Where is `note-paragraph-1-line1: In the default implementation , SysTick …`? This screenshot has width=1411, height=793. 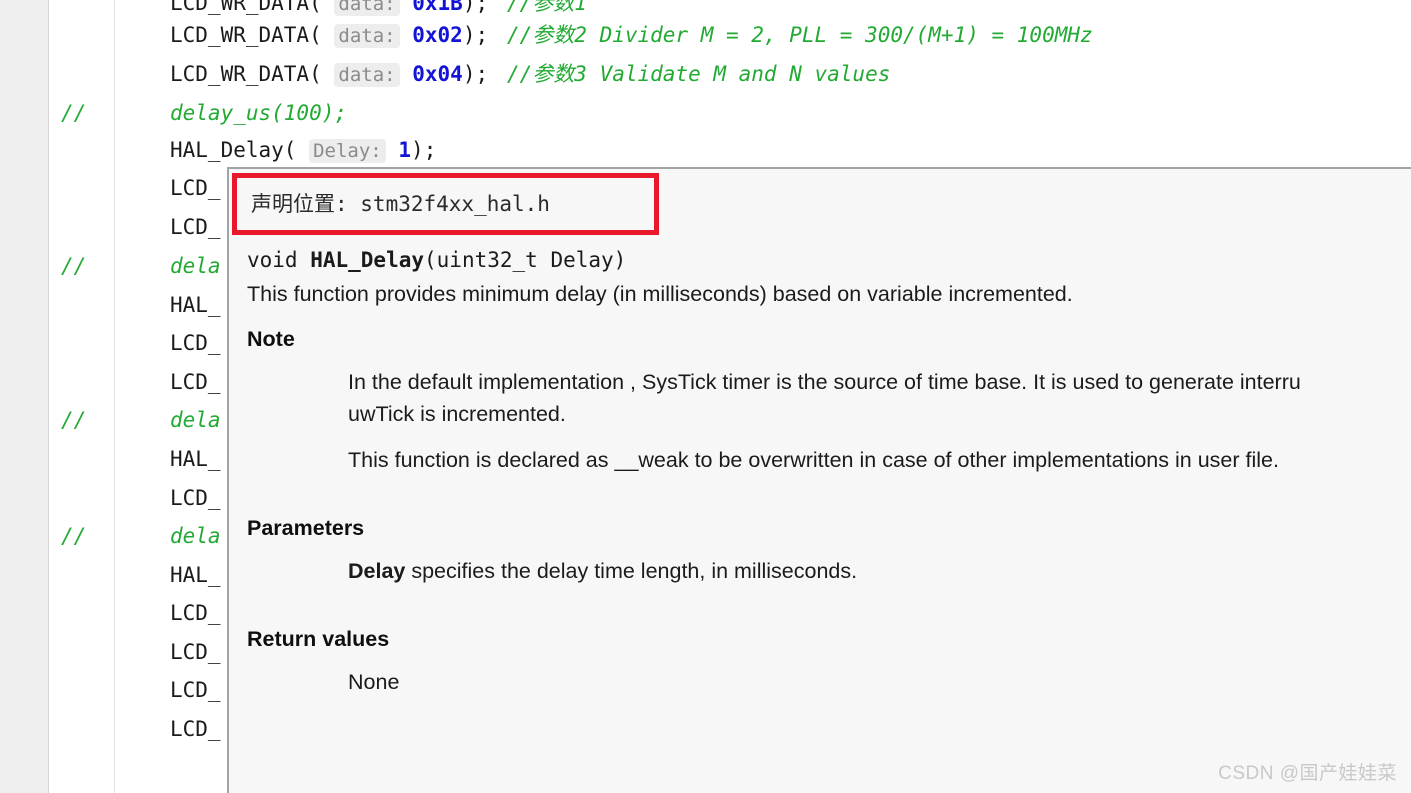 note-paragraph-1-line1: In the default implementation , SysTick … is located at coordinates (824, 382).